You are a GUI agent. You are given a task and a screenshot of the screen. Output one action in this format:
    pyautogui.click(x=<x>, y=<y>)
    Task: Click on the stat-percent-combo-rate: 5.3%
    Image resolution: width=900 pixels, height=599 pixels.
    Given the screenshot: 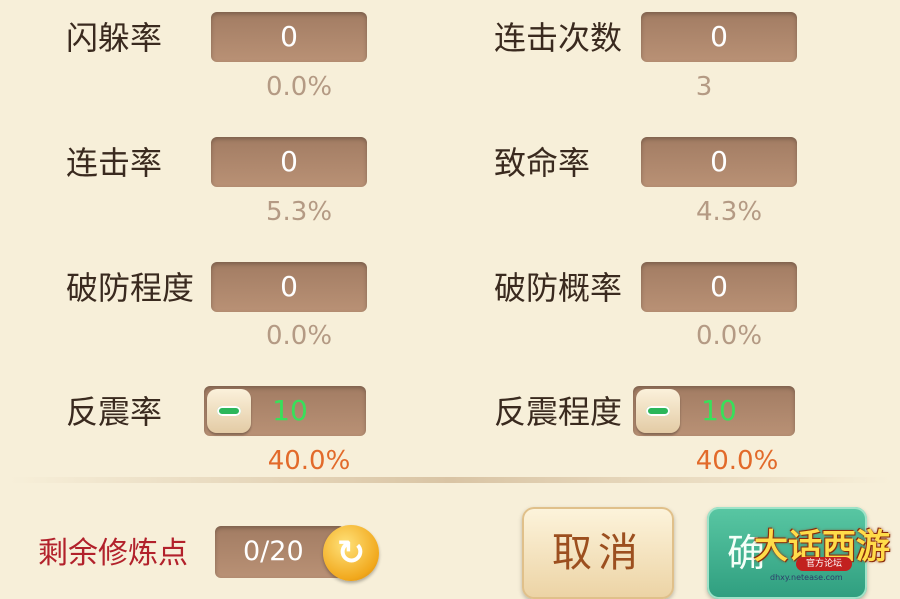 What is the action you would take?
    pyautogui.click(x=299, y=212)
    